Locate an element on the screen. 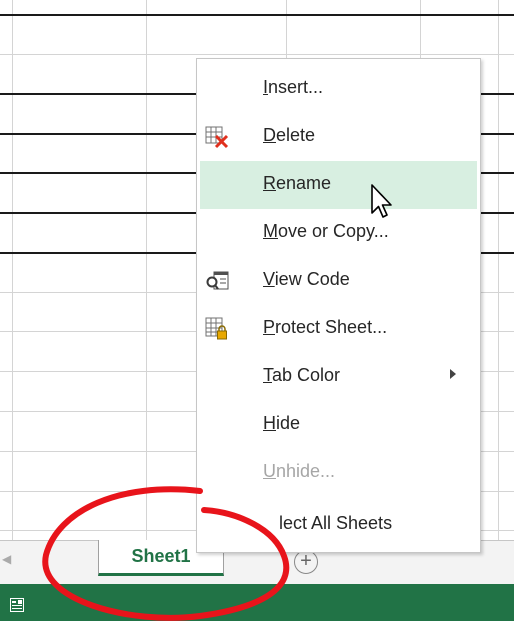 This screenshot has width=514, height=621. menu-item-hide: Hide is located at coordinates (338, 425).